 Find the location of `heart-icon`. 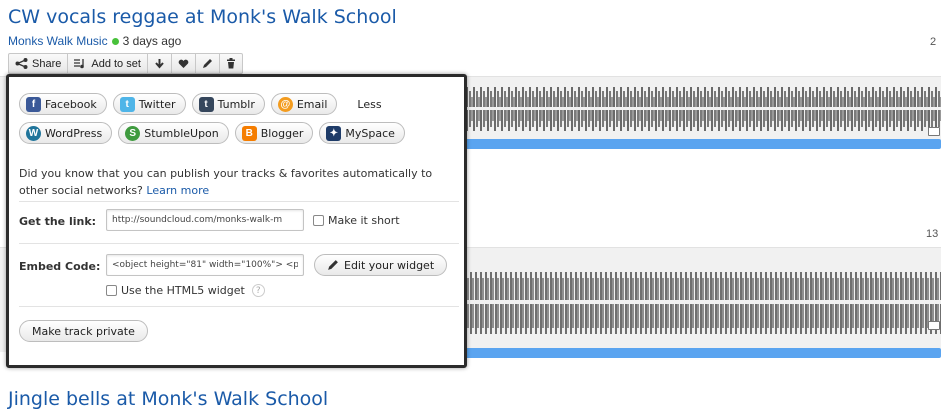

heart-icon is located at coordinates (183, 63).